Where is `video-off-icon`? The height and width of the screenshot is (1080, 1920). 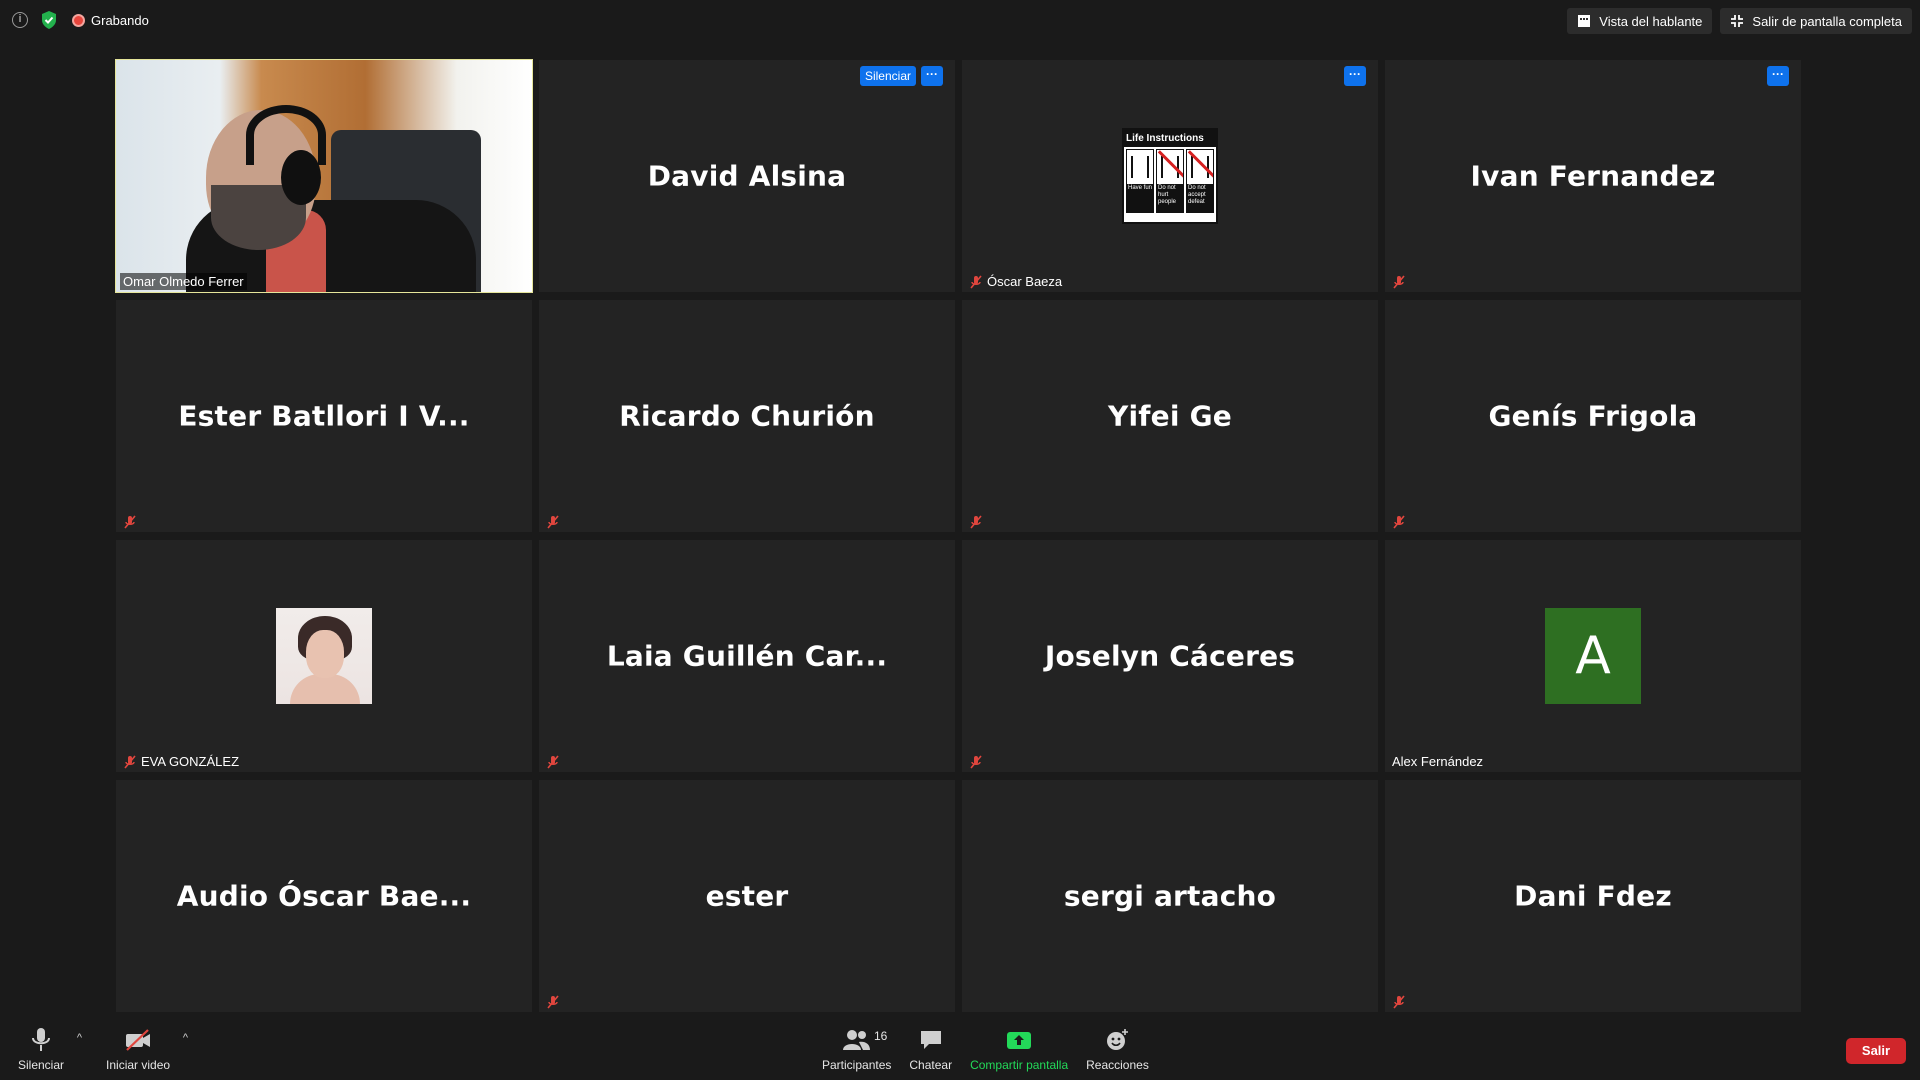 video-off-icon is located at coordinates (138, 1040).